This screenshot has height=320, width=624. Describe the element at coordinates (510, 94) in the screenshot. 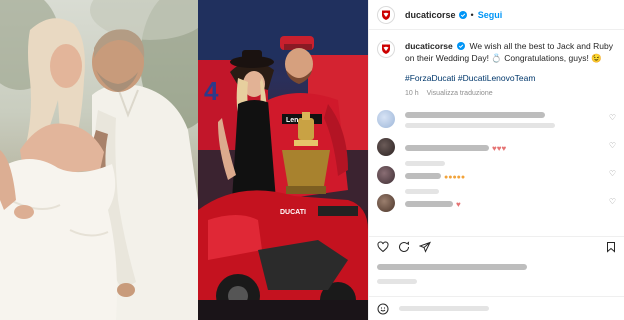

I see `caption-meta: 10 h Visualizza traduzione` at that location.